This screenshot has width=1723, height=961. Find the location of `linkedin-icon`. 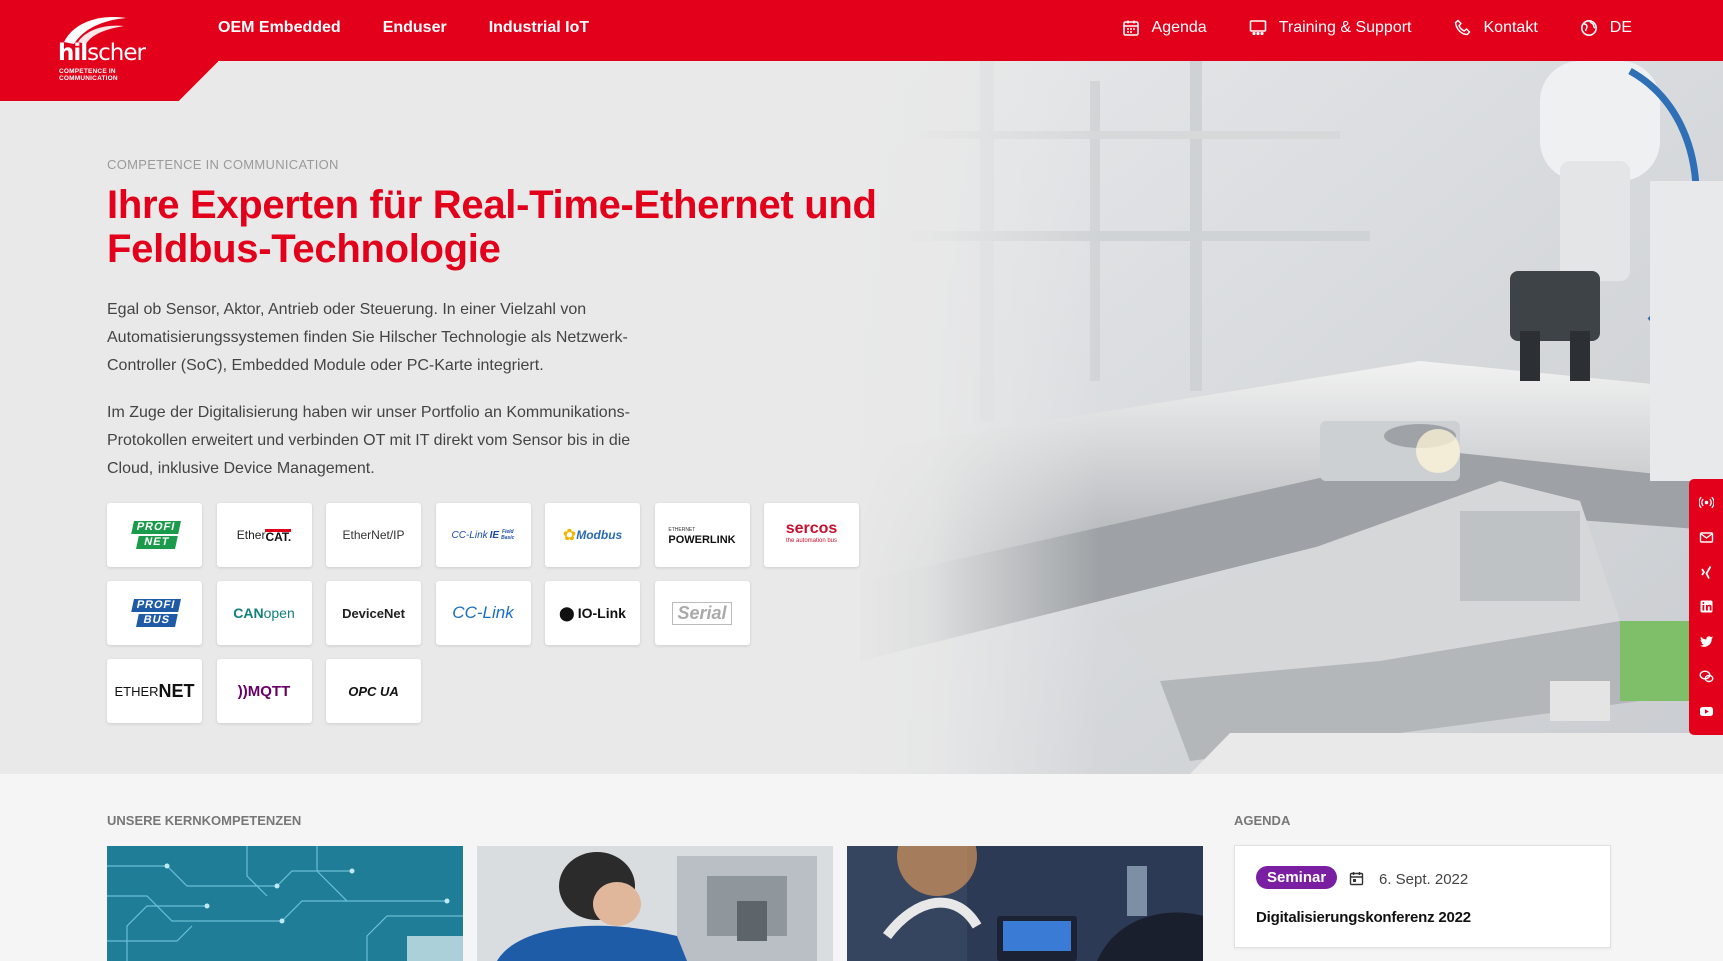

linkedin-icon is located at coordinates (1706, 607).